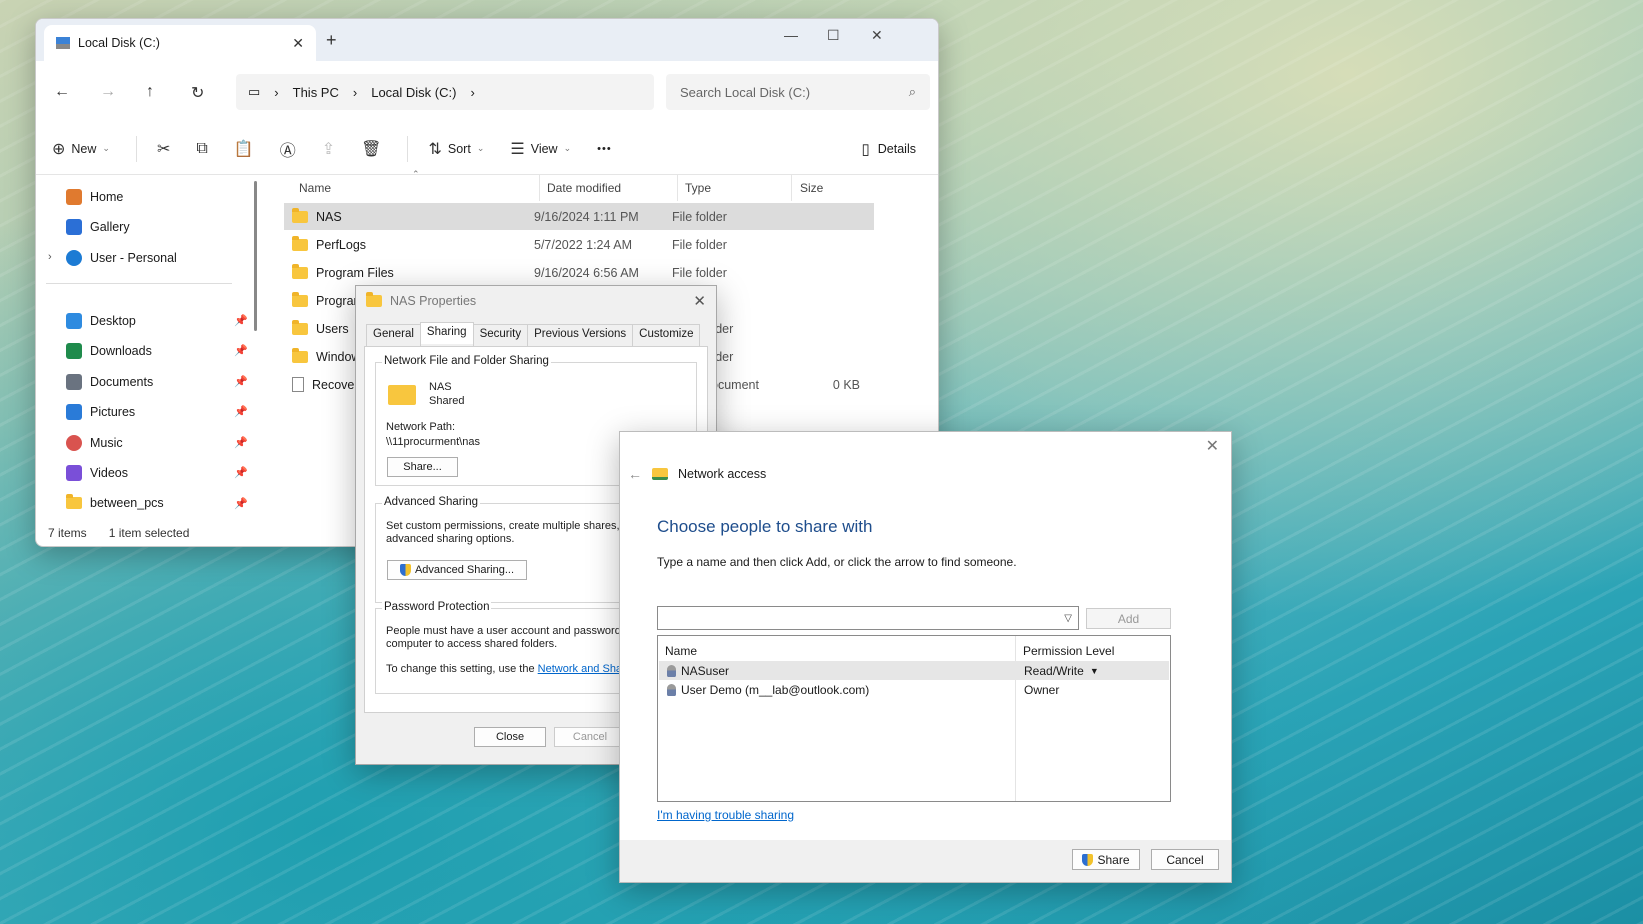 The height and width of the screenshot is (924, 1643). What do you see at coordinates (510, 737) in the screenshot?
I see `close-button: Close` at bounding box center [510, 737].